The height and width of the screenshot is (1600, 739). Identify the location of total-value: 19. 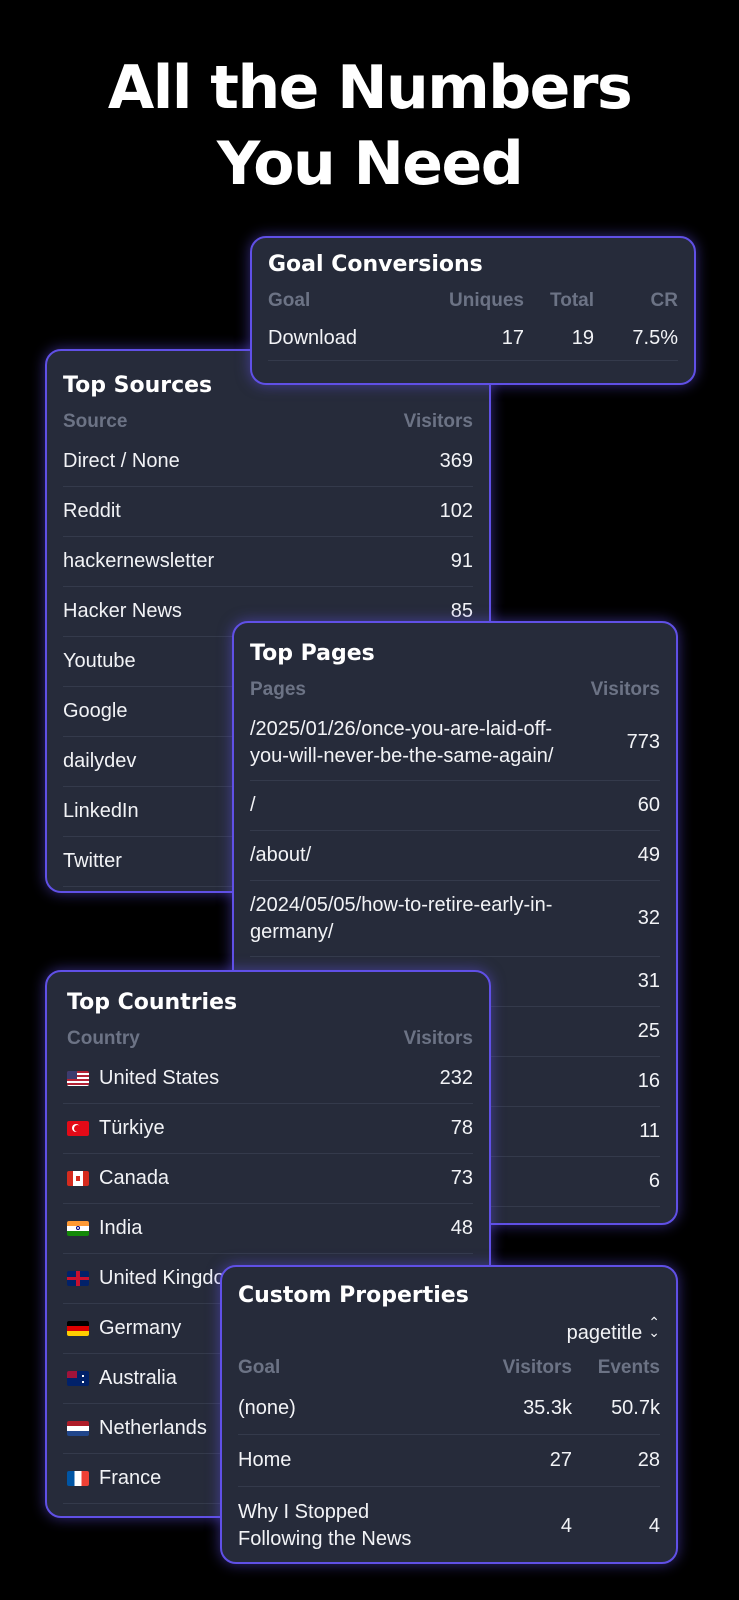
(582, 337).